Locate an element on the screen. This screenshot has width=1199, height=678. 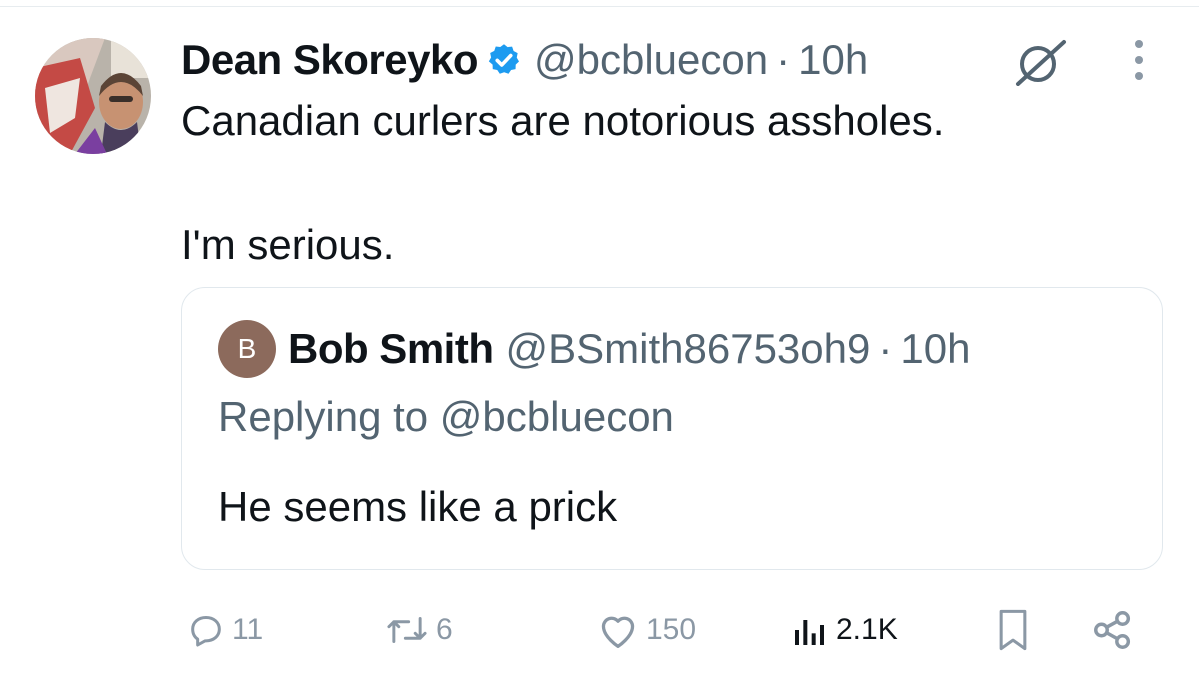
share-button is located at coordinates (1116, 630).